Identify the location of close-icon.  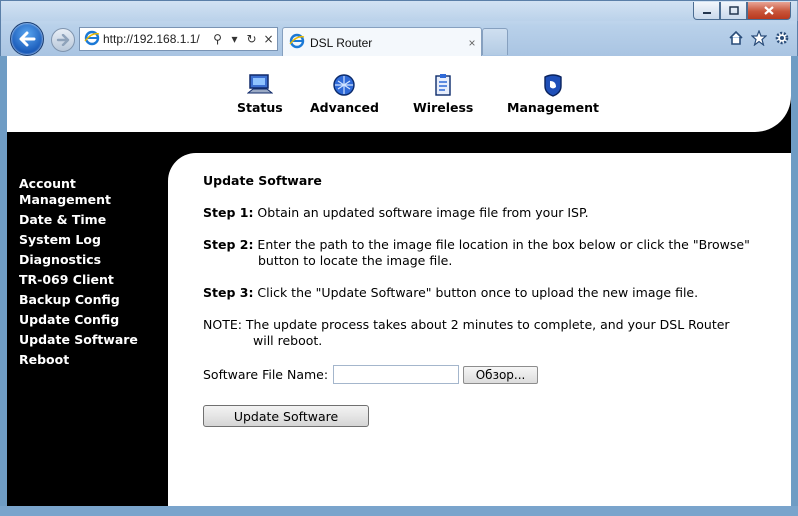
(769, 10).